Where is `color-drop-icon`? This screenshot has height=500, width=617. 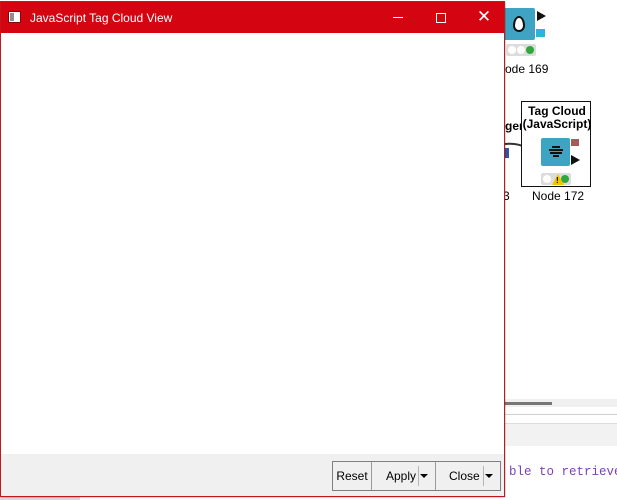 color-drop-icon is located at coordinates (519, 24).